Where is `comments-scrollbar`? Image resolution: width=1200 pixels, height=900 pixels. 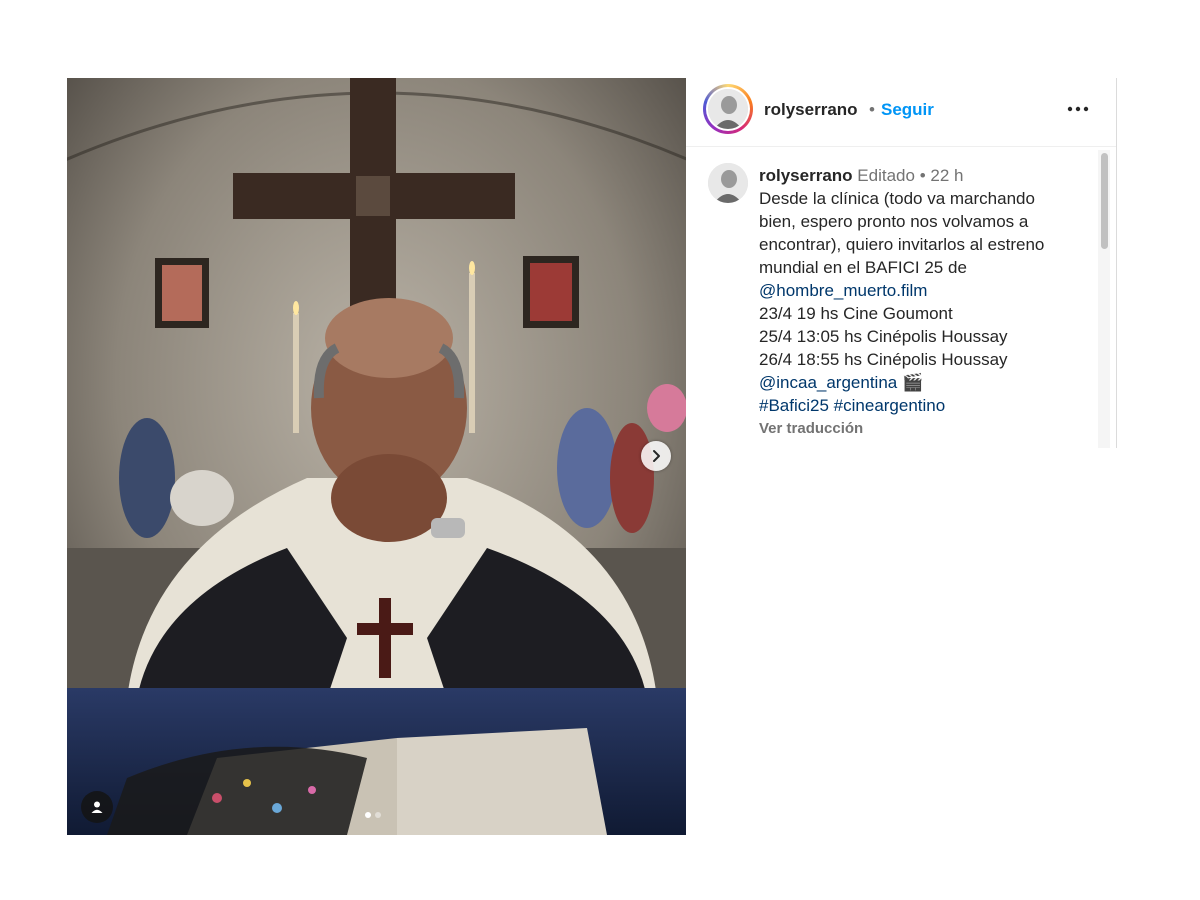 comments-scrollbar is located at coordinates (1104, 299).